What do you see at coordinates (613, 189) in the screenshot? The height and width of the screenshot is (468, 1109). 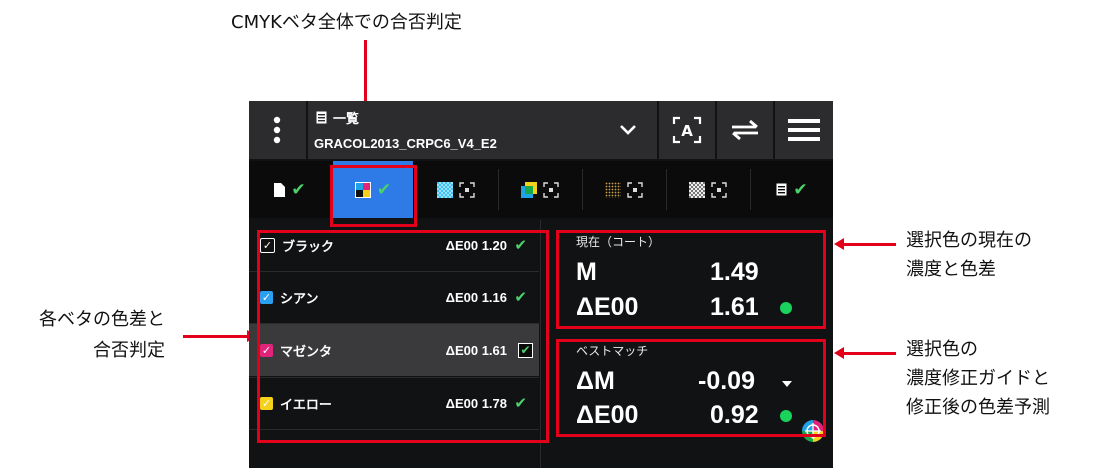 I see `dot-grid-icon` at bounding box center [613, 189].